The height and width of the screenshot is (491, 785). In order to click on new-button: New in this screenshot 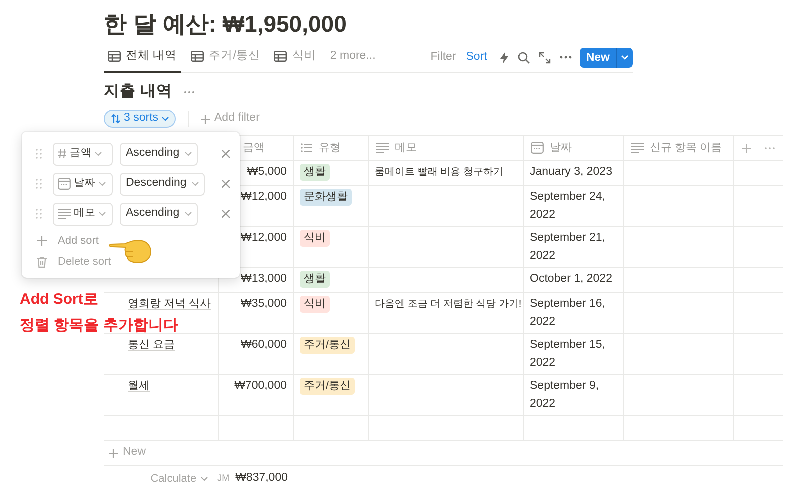, I will do `click(606, 58)`.